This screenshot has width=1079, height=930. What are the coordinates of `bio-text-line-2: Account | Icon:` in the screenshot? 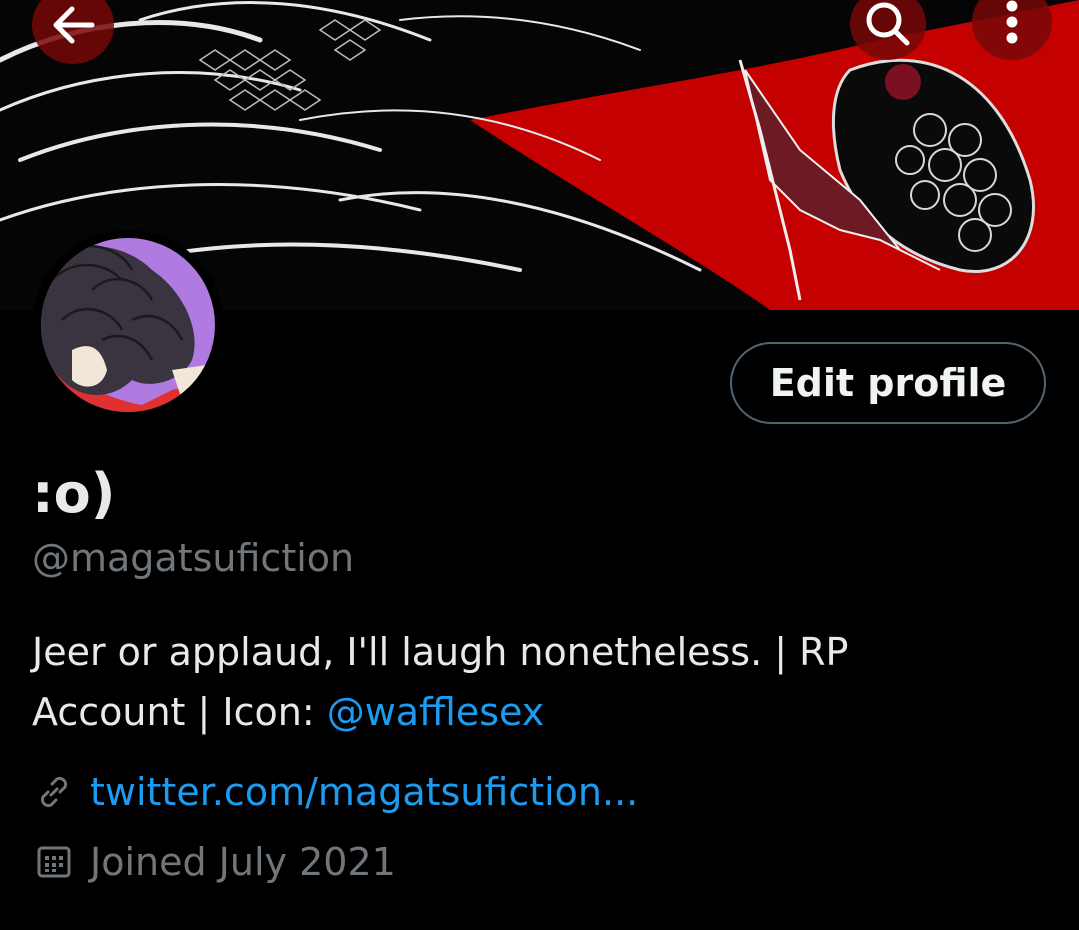 It's located at (179, 712).